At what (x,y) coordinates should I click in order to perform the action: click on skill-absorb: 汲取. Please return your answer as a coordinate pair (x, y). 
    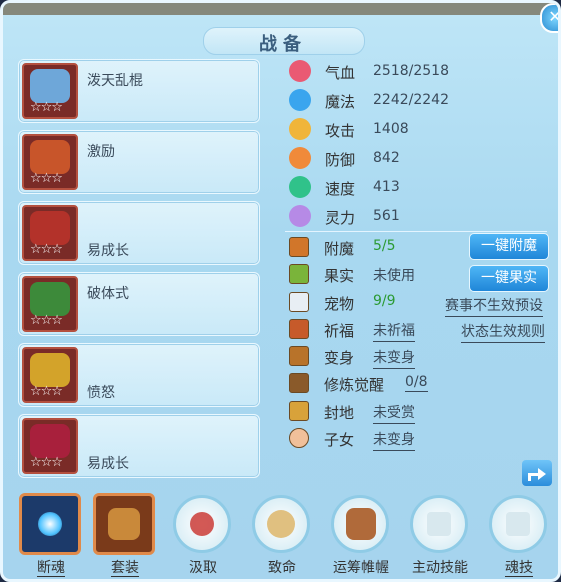
    Looking at the image, I should click on (203, 536).